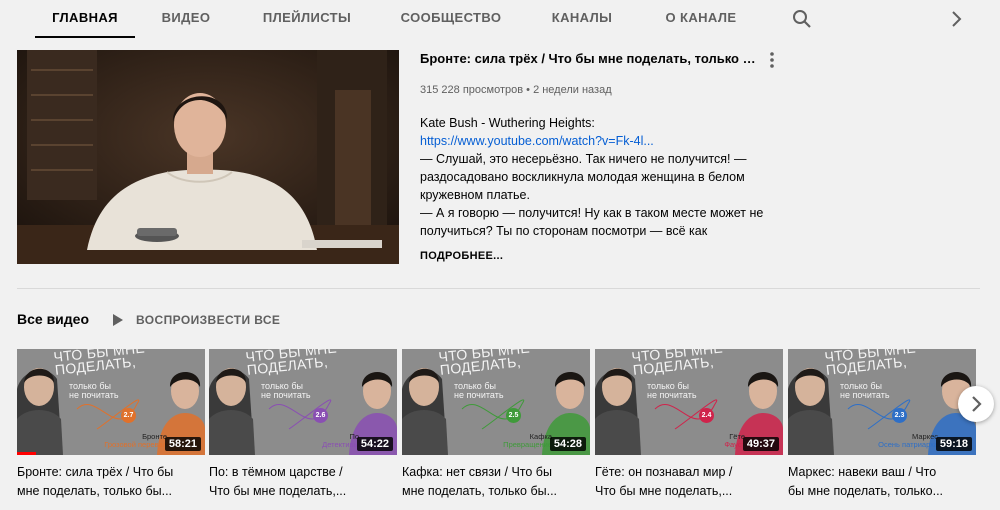 The height and width of the screenshot is (510, 1000). Describe the element at coordinates (340, 444) in the screenshot. I see `book-caption: Детективы` at that location.